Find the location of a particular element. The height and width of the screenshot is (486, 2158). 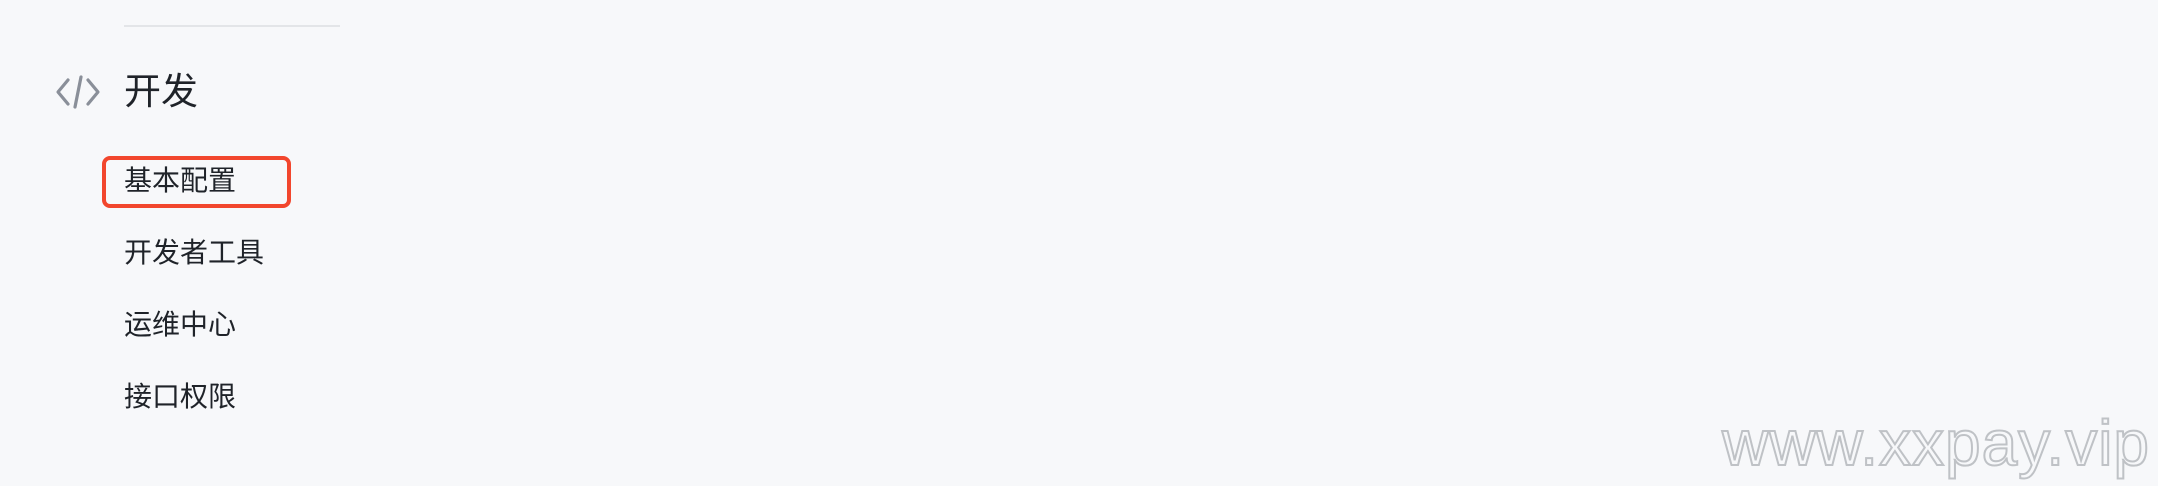

menu-item-developer-tools: 开发者工具 is located at coordinates (194, 253).